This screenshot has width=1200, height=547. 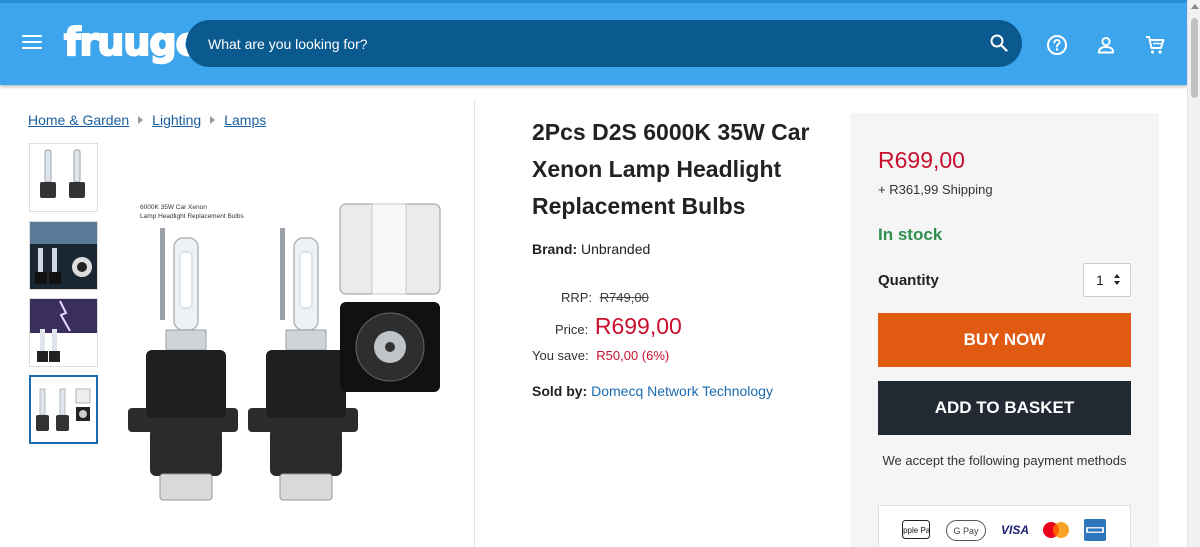 I want to click on breadcrumb-home-garden: Home & Garden, so click(x=78, y=120).